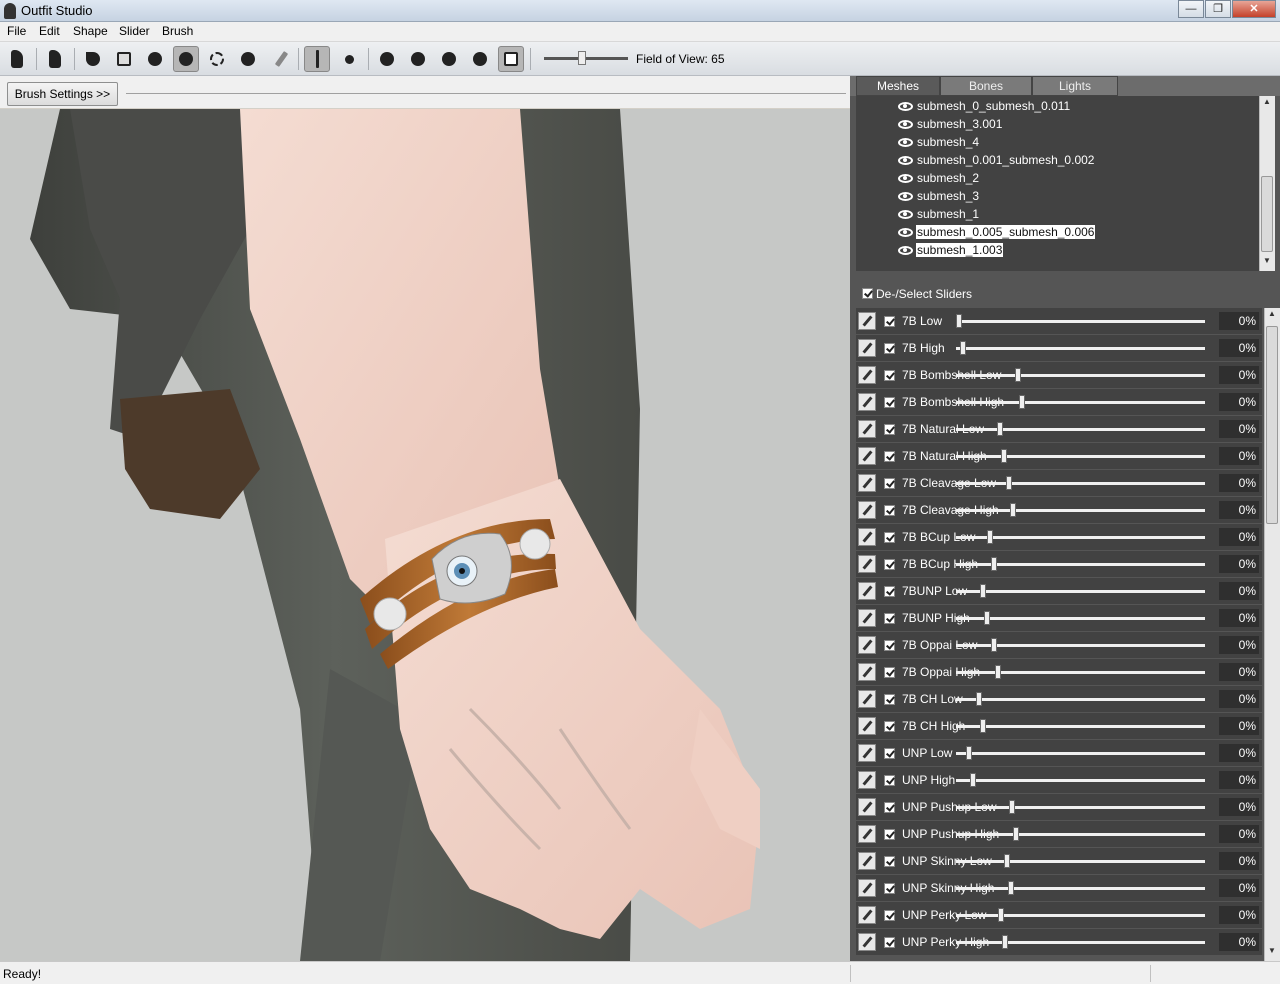 This screenshot has height=984, width=1280. Describe the element at coordinates (1075, 86) in the screenshot. I see `tab-lights: Lights` at that location.